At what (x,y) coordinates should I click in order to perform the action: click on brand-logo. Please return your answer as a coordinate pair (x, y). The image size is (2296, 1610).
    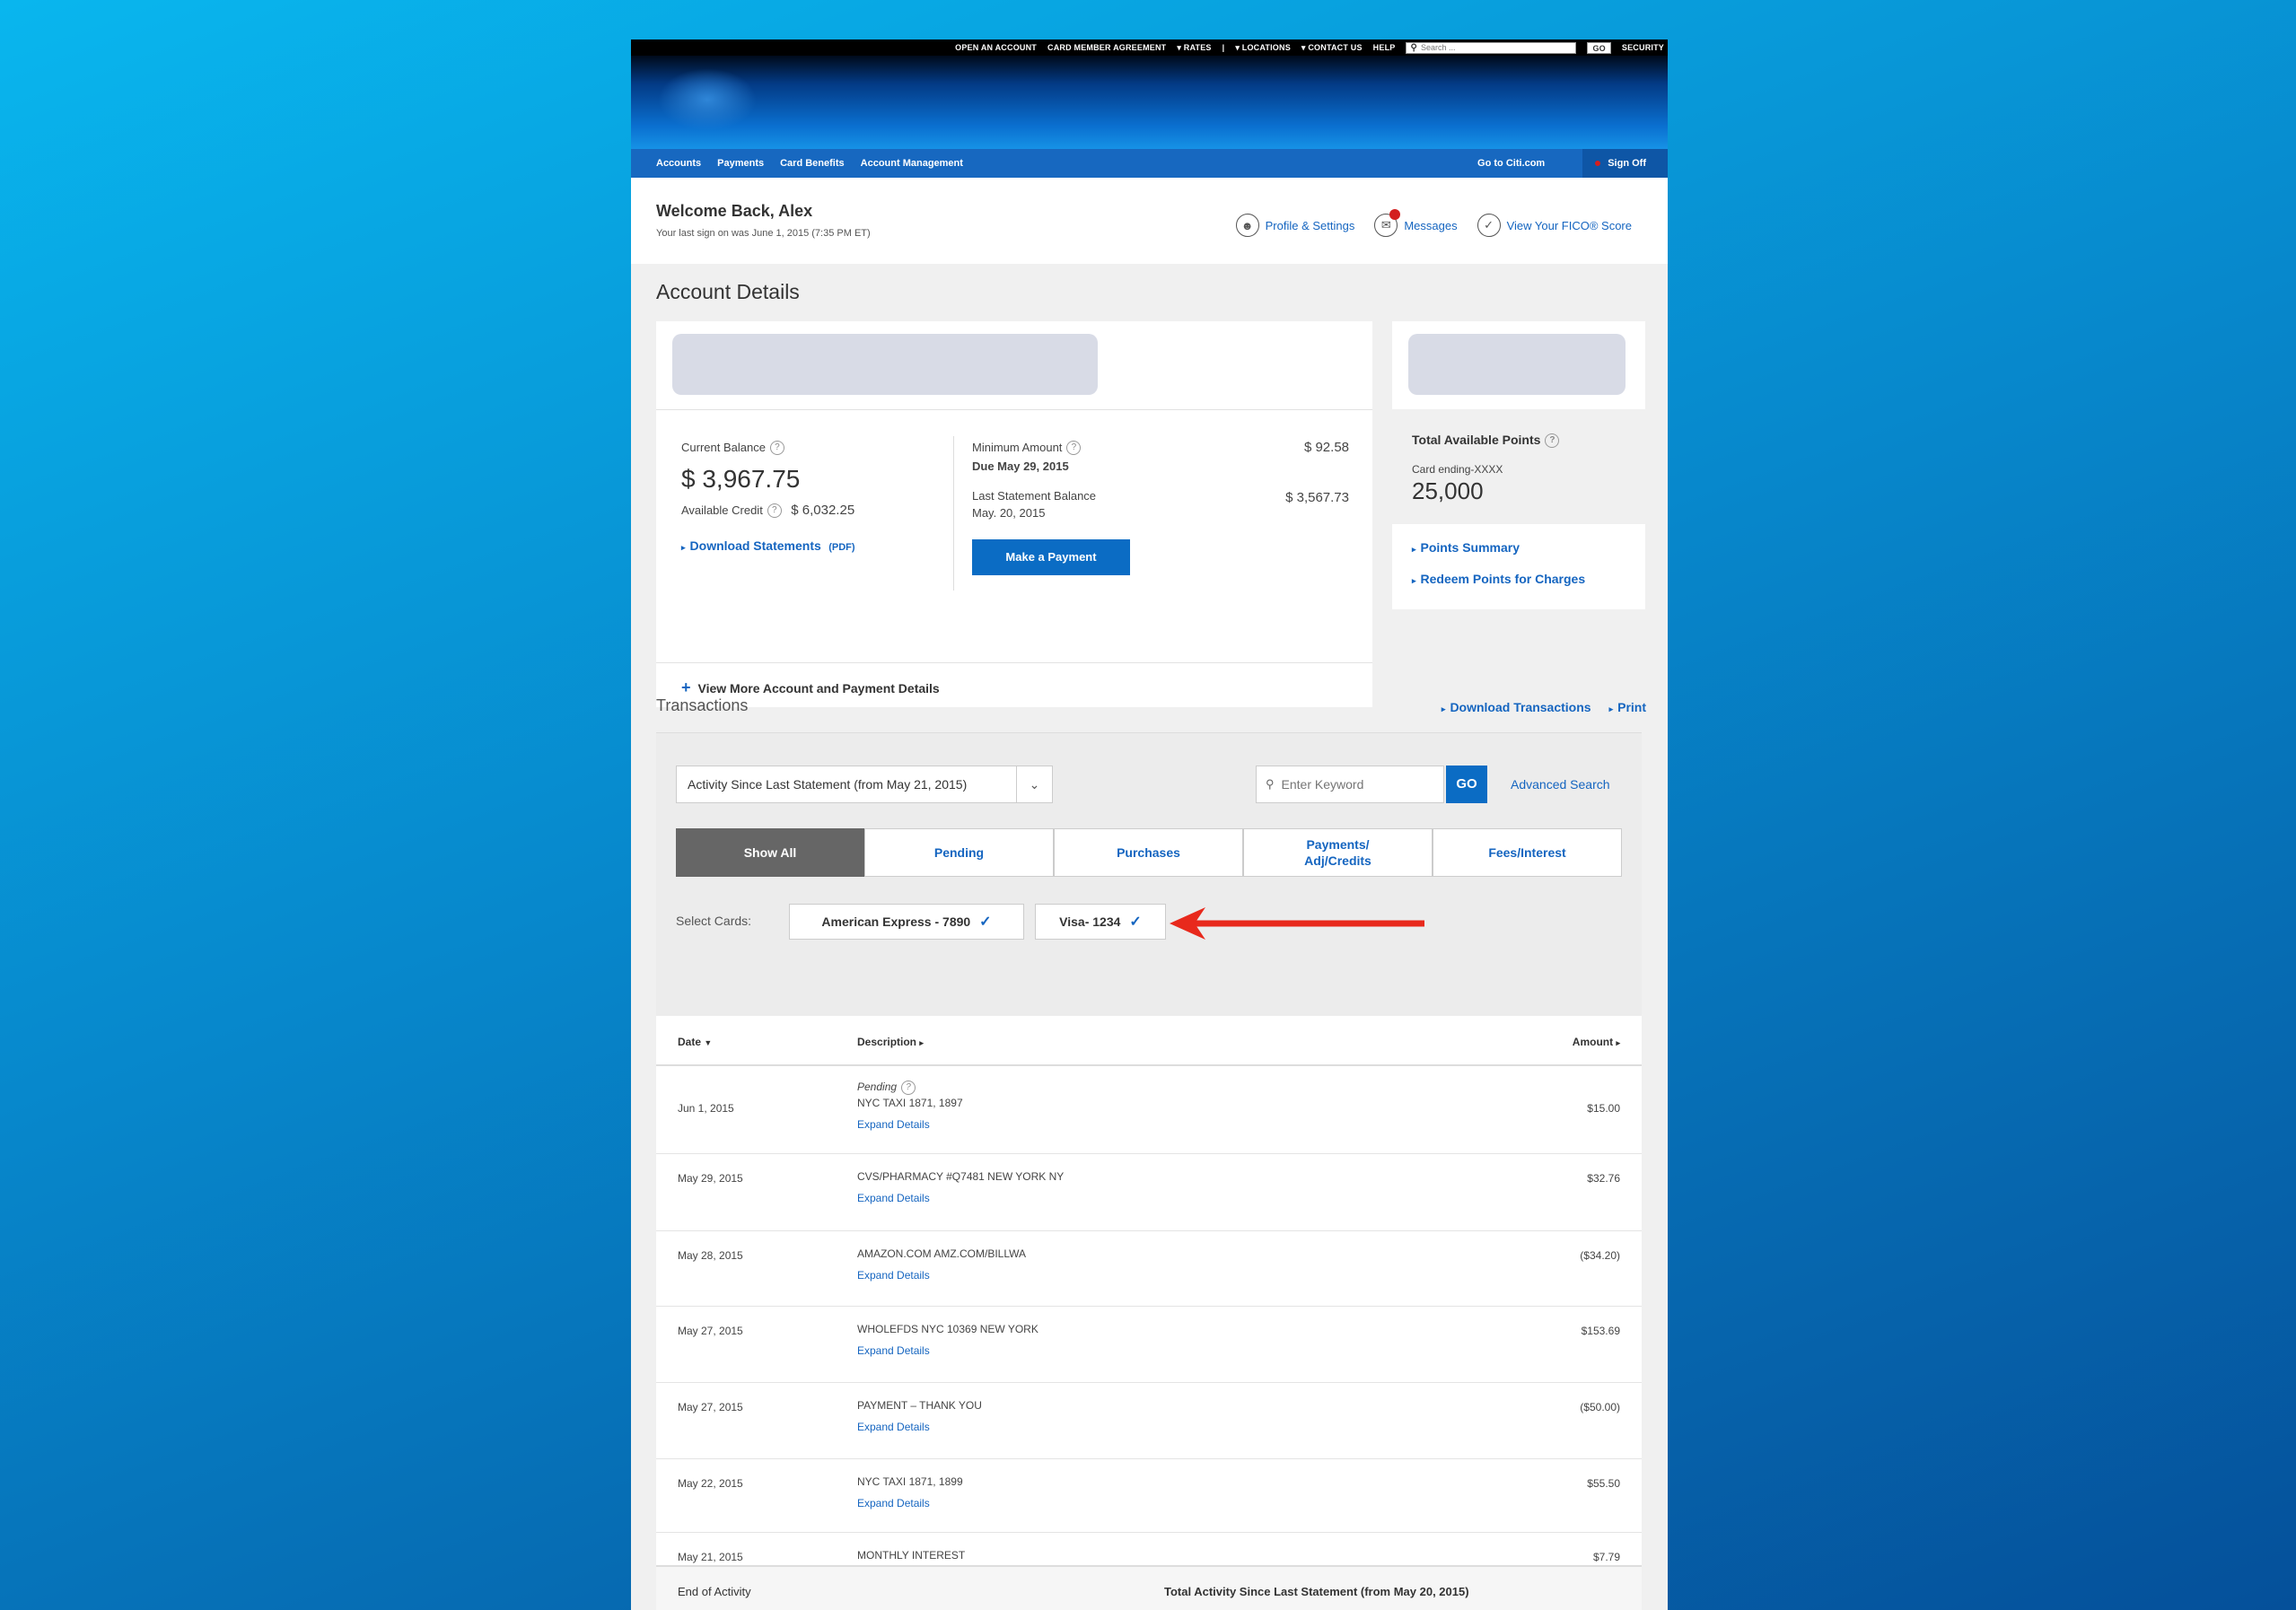
    Looking at the image, I should click on (707, 100).